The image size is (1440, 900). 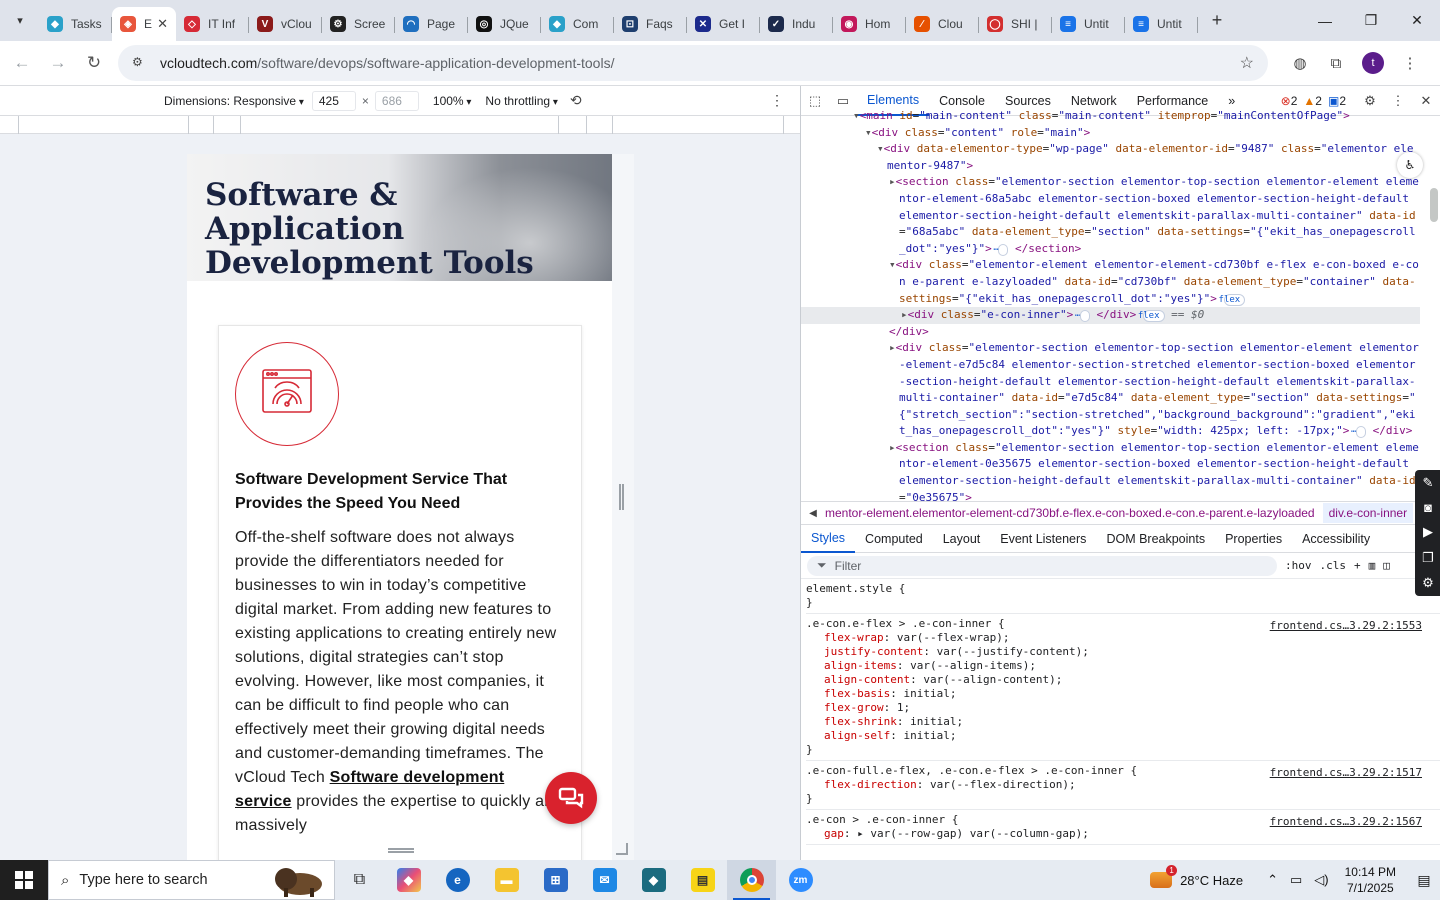 I want to click on taskbar-search: ⌕ Type here to search, so click(x=191, y=880).